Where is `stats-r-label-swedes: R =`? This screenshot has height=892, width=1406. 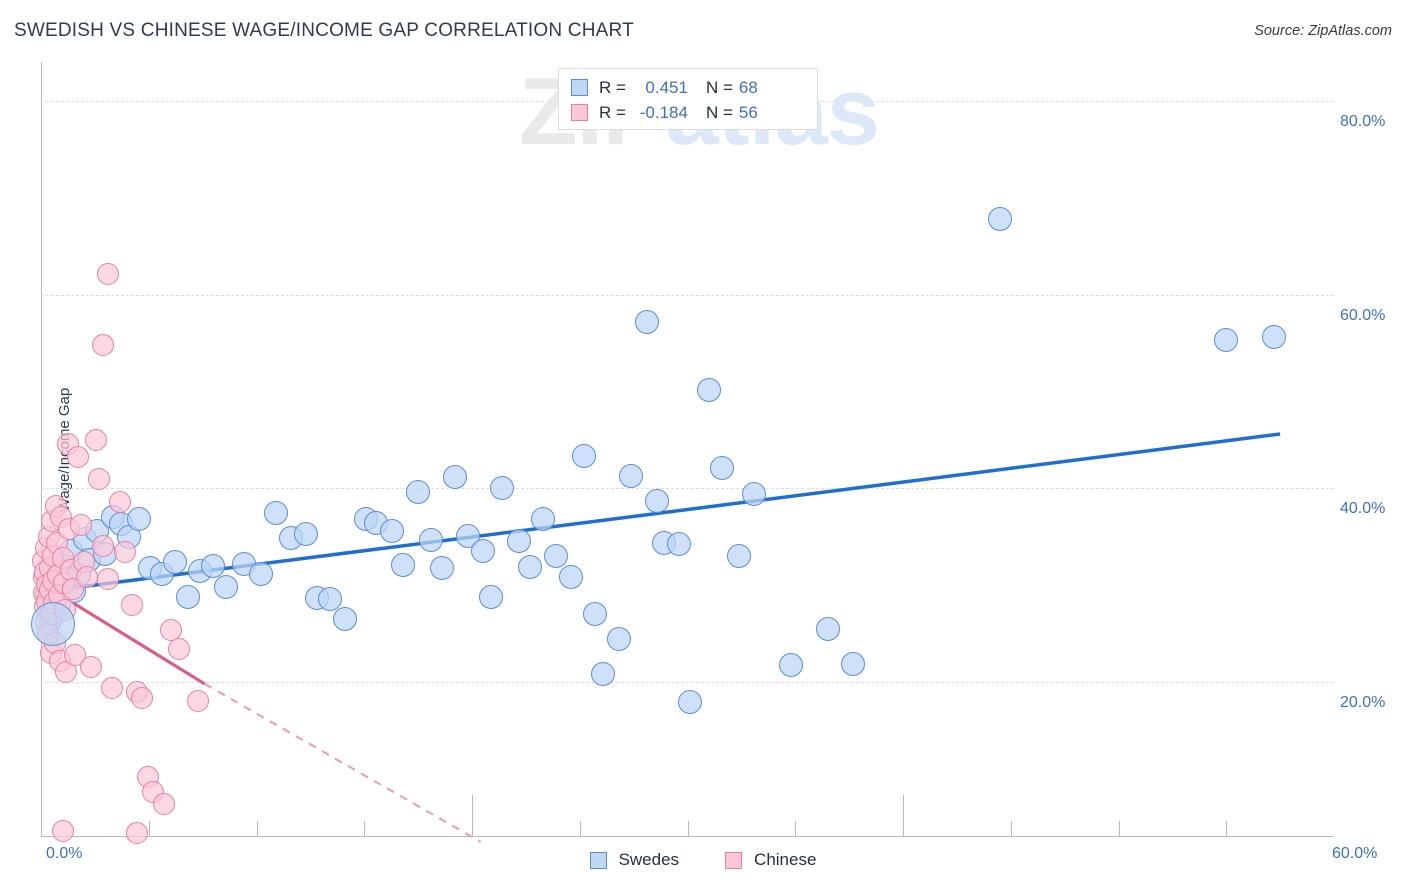 stats-r-label-swedes: R = is located at coordinates (612, 87).